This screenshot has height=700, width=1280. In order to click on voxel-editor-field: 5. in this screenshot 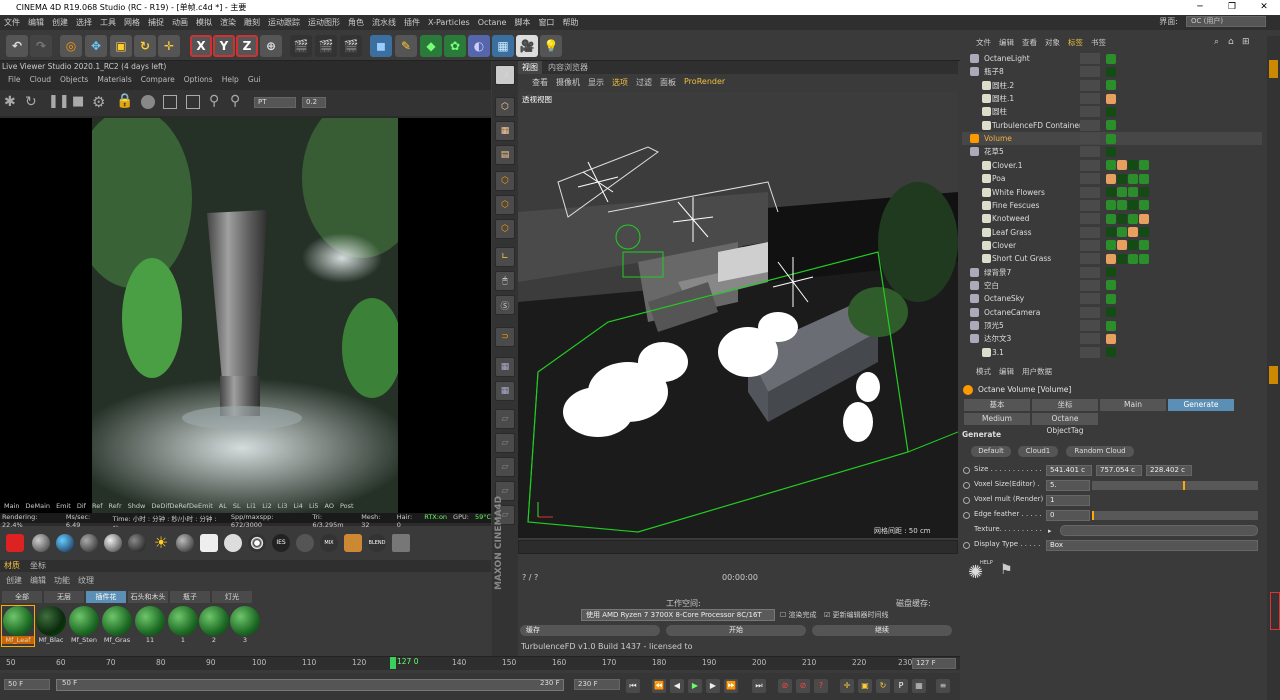, I will do `click(1068, 485)`.